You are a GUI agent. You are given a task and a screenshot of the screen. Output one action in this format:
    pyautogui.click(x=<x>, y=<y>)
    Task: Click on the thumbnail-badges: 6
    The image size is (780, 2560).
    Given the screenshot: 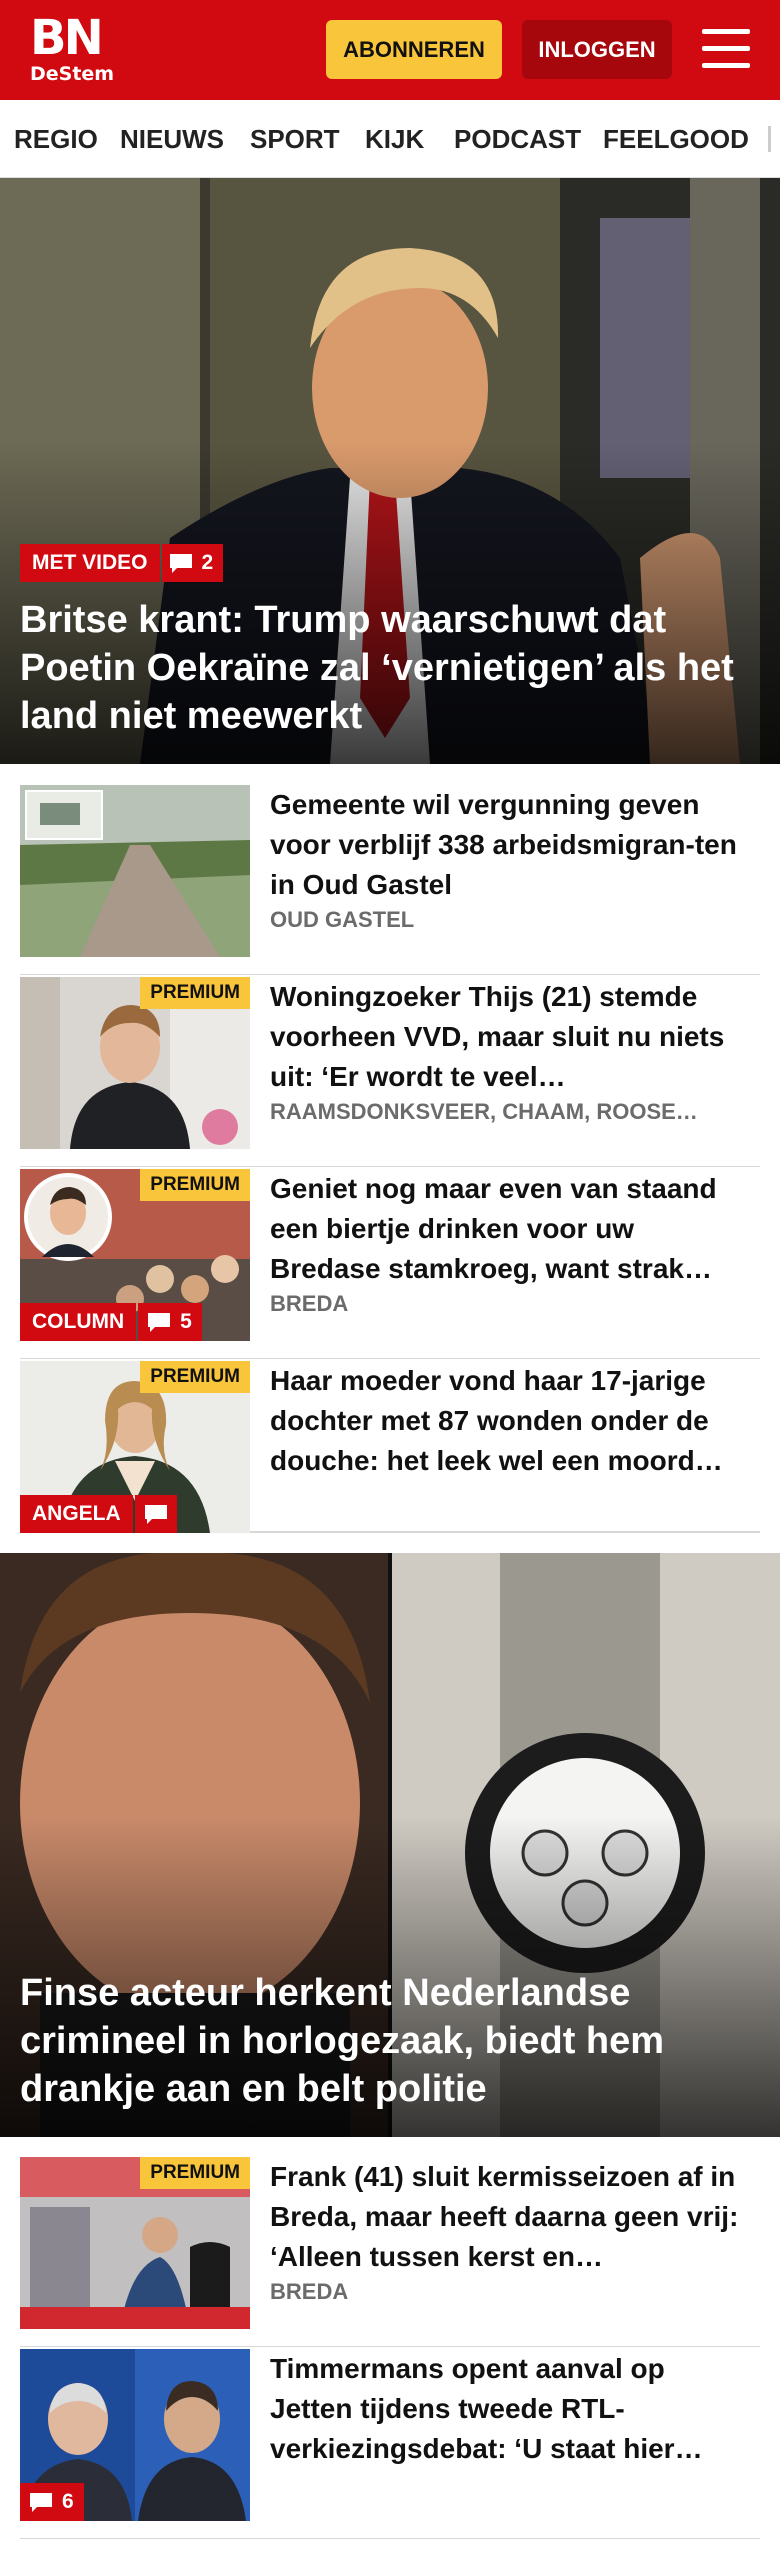 What is the action you would take?
    pyautogui.click(x=52, y=2502)
    